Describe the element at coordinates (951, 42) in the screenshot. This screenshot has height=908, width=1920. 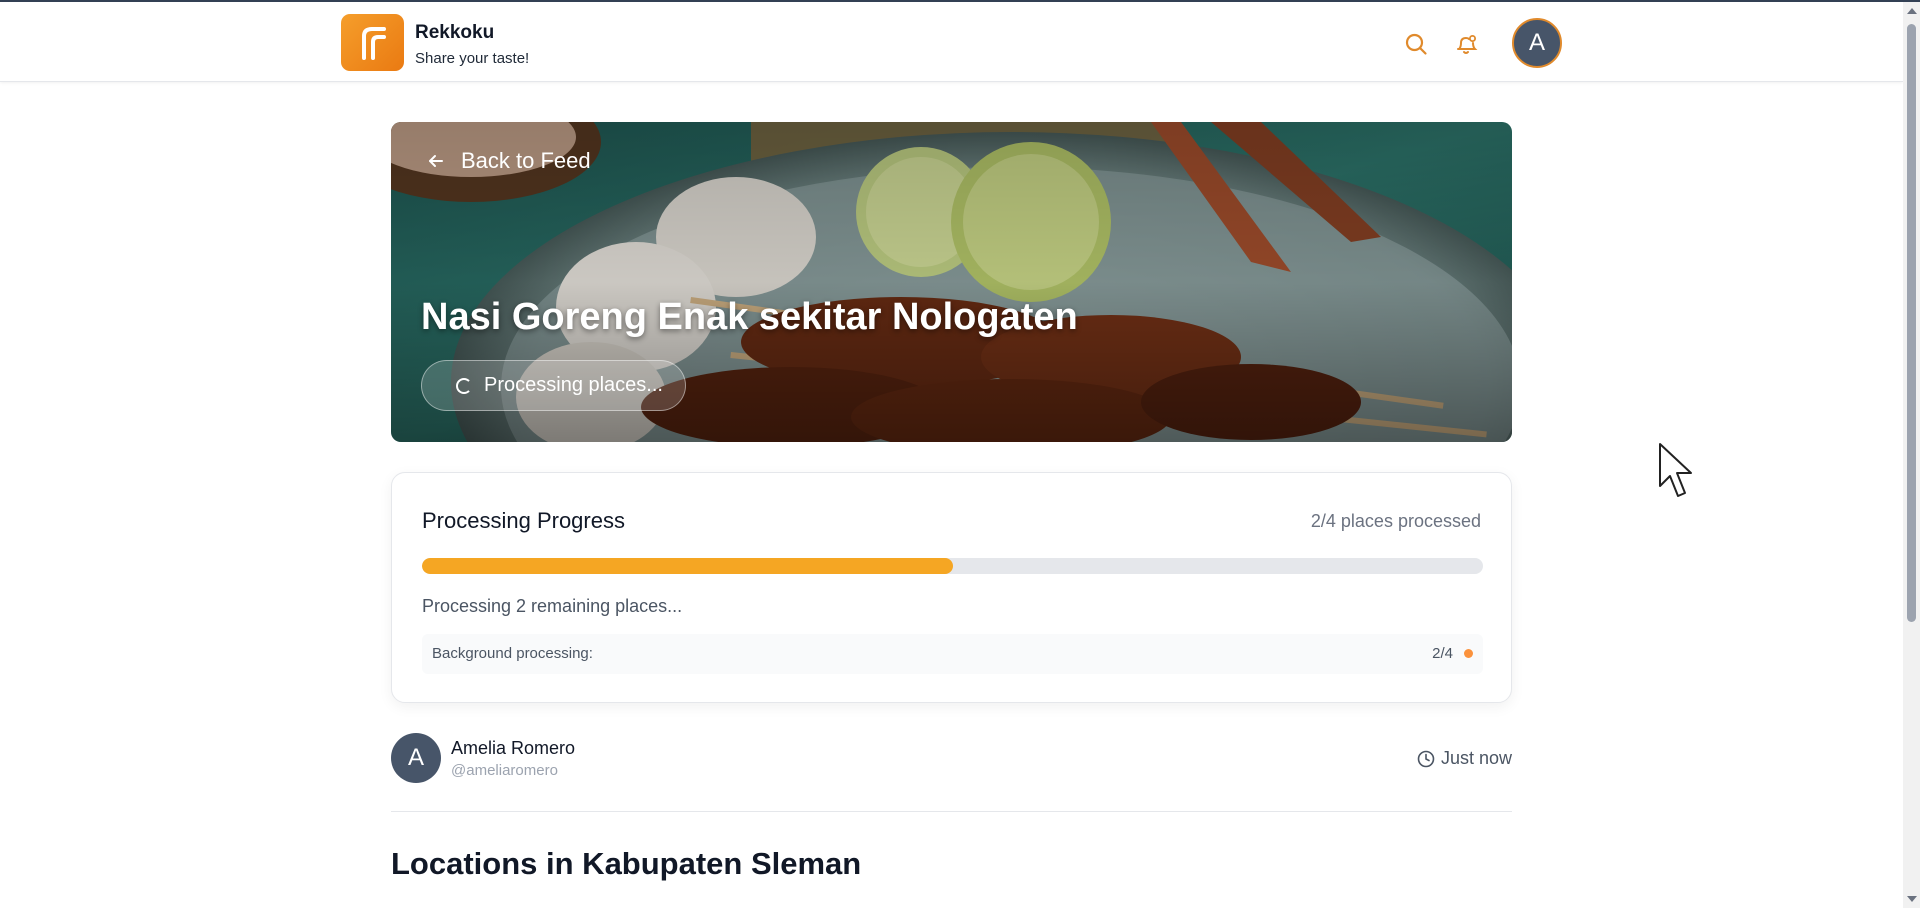
I see `app-header: Rekkoku Share your taste! A` at that location.